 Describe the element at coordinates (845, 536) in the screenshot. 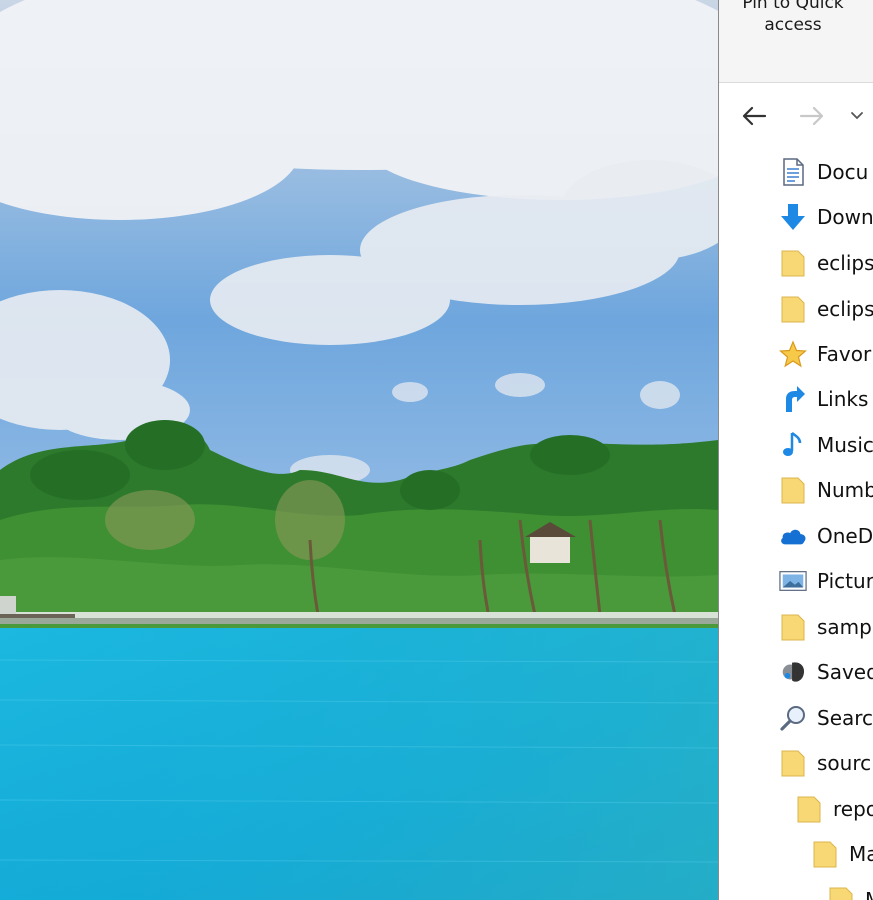

I see `tree-item-label: OneD` at that location.